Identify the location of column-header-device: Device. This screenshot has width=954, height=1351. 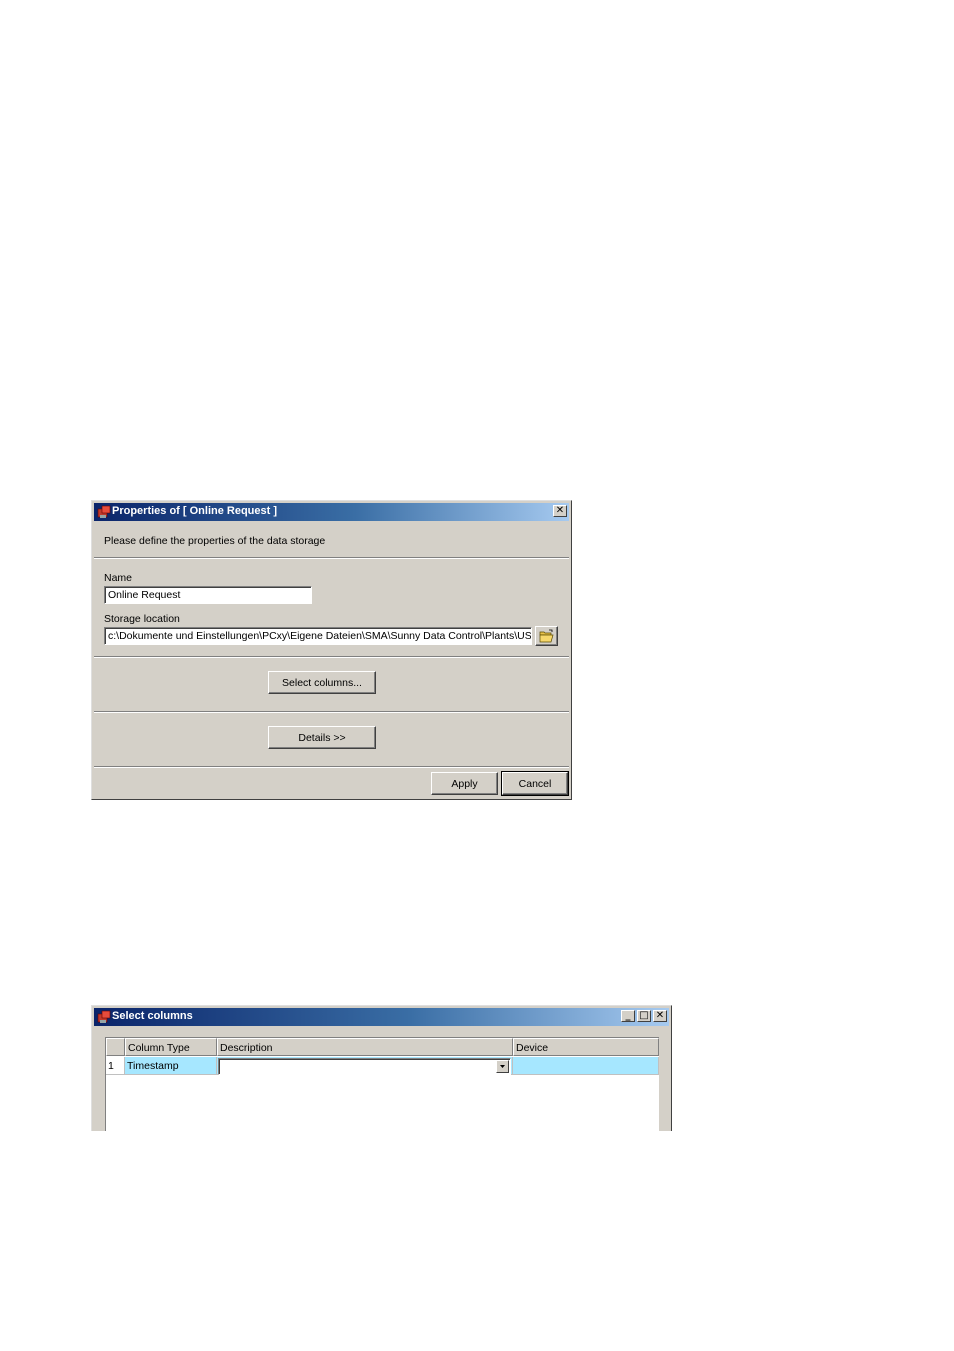
(586, 1047).